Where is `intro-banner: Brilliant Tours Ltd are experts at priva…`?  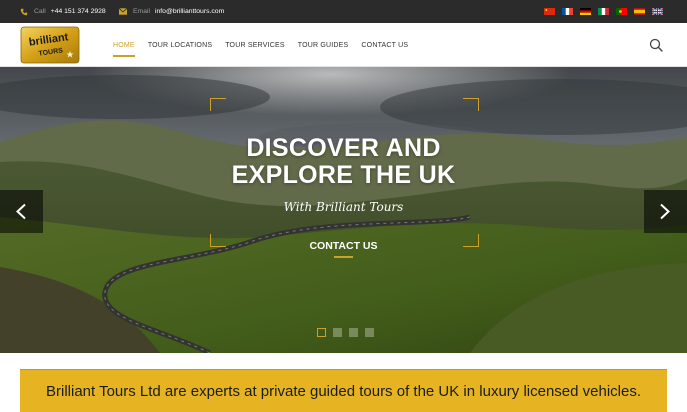 intro-banner: Brilliant Tours Ltd are experts at priva… is located at coordinates (343, 390).